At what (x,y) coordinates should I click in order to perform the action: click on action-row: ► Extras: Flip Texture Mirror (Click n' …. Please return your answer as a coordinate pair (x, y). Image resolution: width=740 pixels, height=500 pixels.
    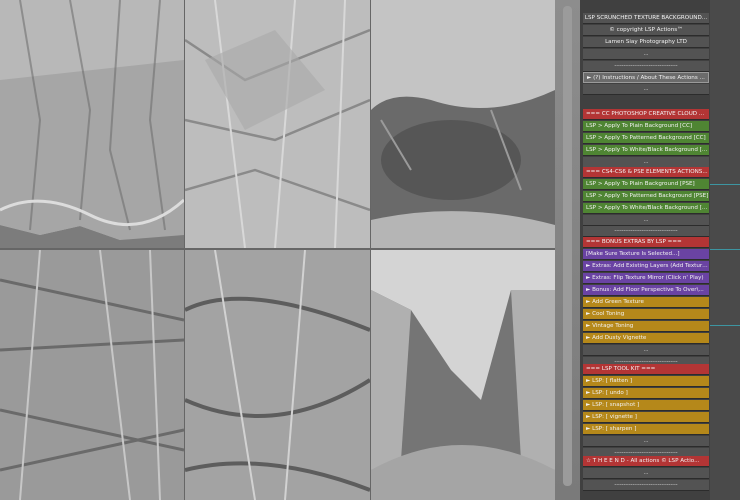
    Looking at the image, I should click on (646, 278).